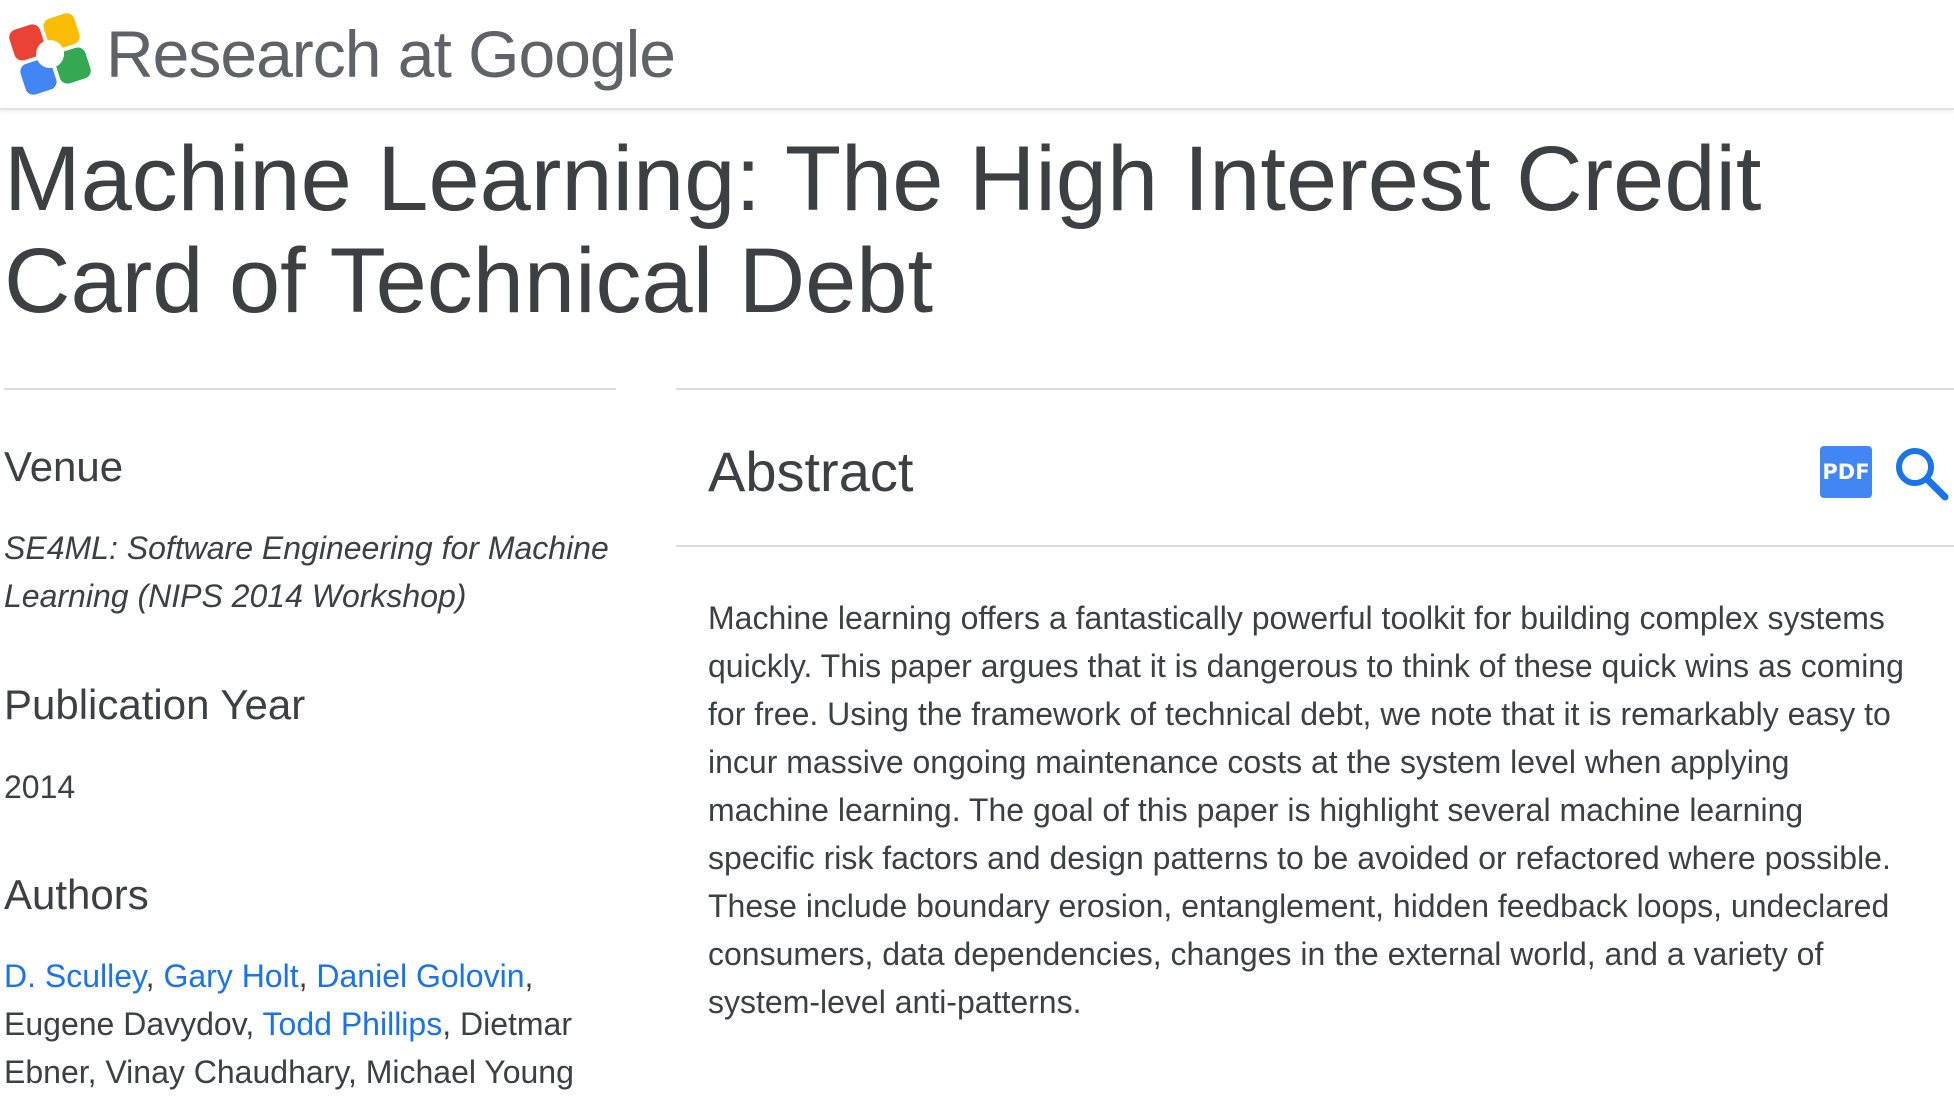  I want to click on abstract-heading: Abstract, so click(811, 471).